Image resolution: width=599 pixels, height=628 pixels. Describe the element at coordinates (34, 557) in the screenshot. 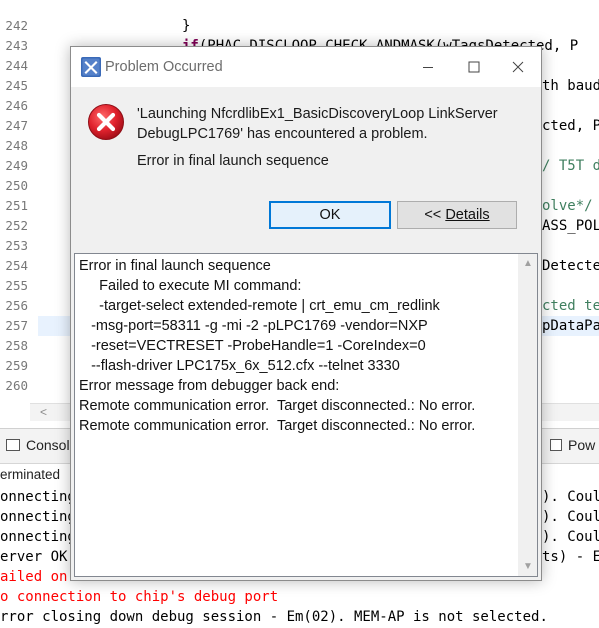

I see `console-line: erver OK` at that location.